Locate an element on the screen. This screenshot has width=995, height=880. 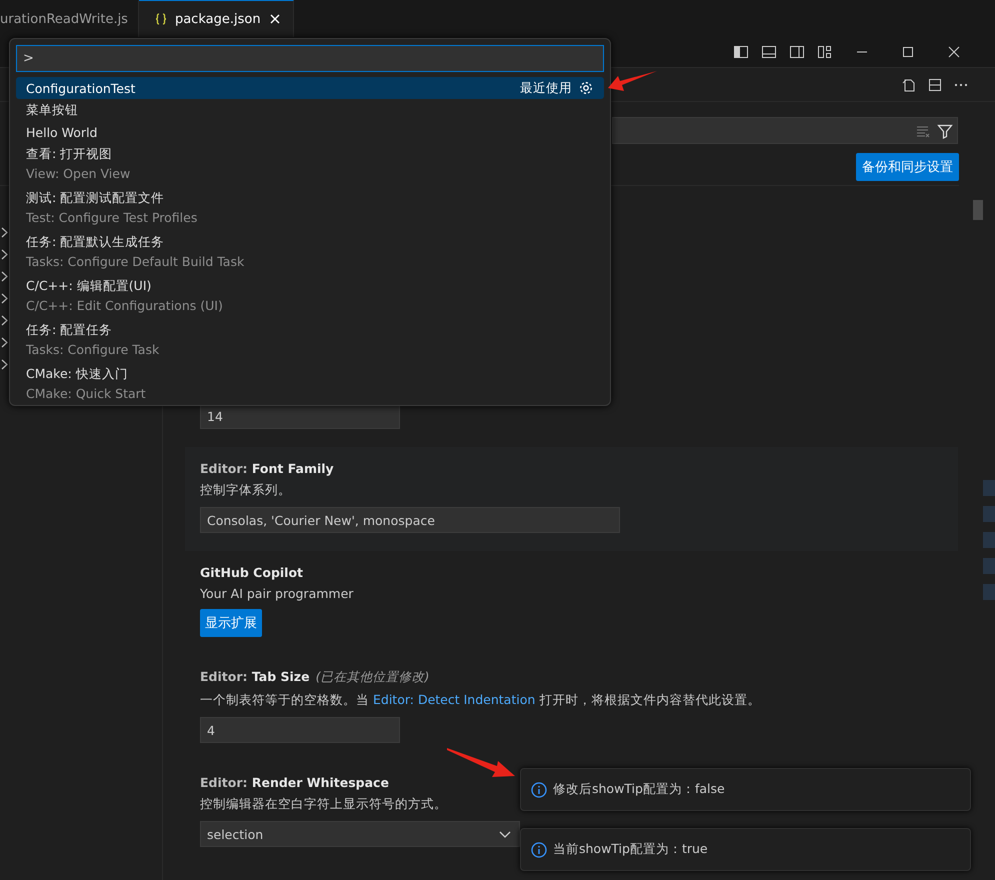
split-layout-icon is located at coordinates (797, 52).